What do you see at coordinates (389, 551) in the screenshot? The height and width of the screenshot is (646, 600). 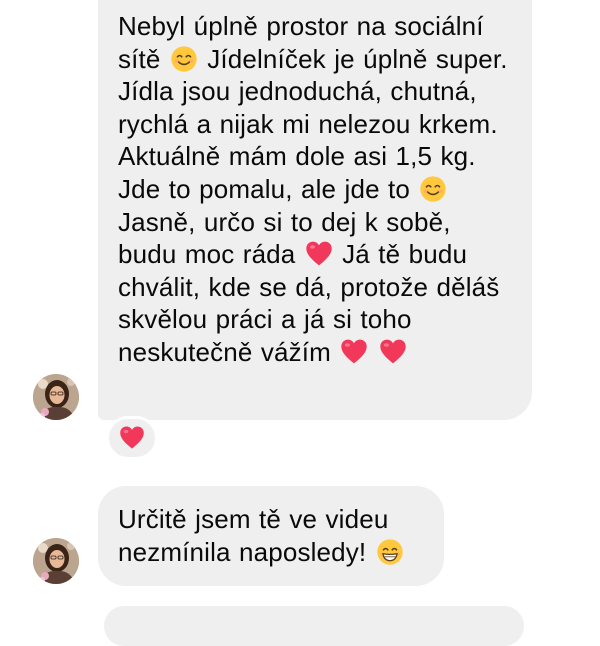 I see `grinning-face-icon` at bounding box center [389, 551].